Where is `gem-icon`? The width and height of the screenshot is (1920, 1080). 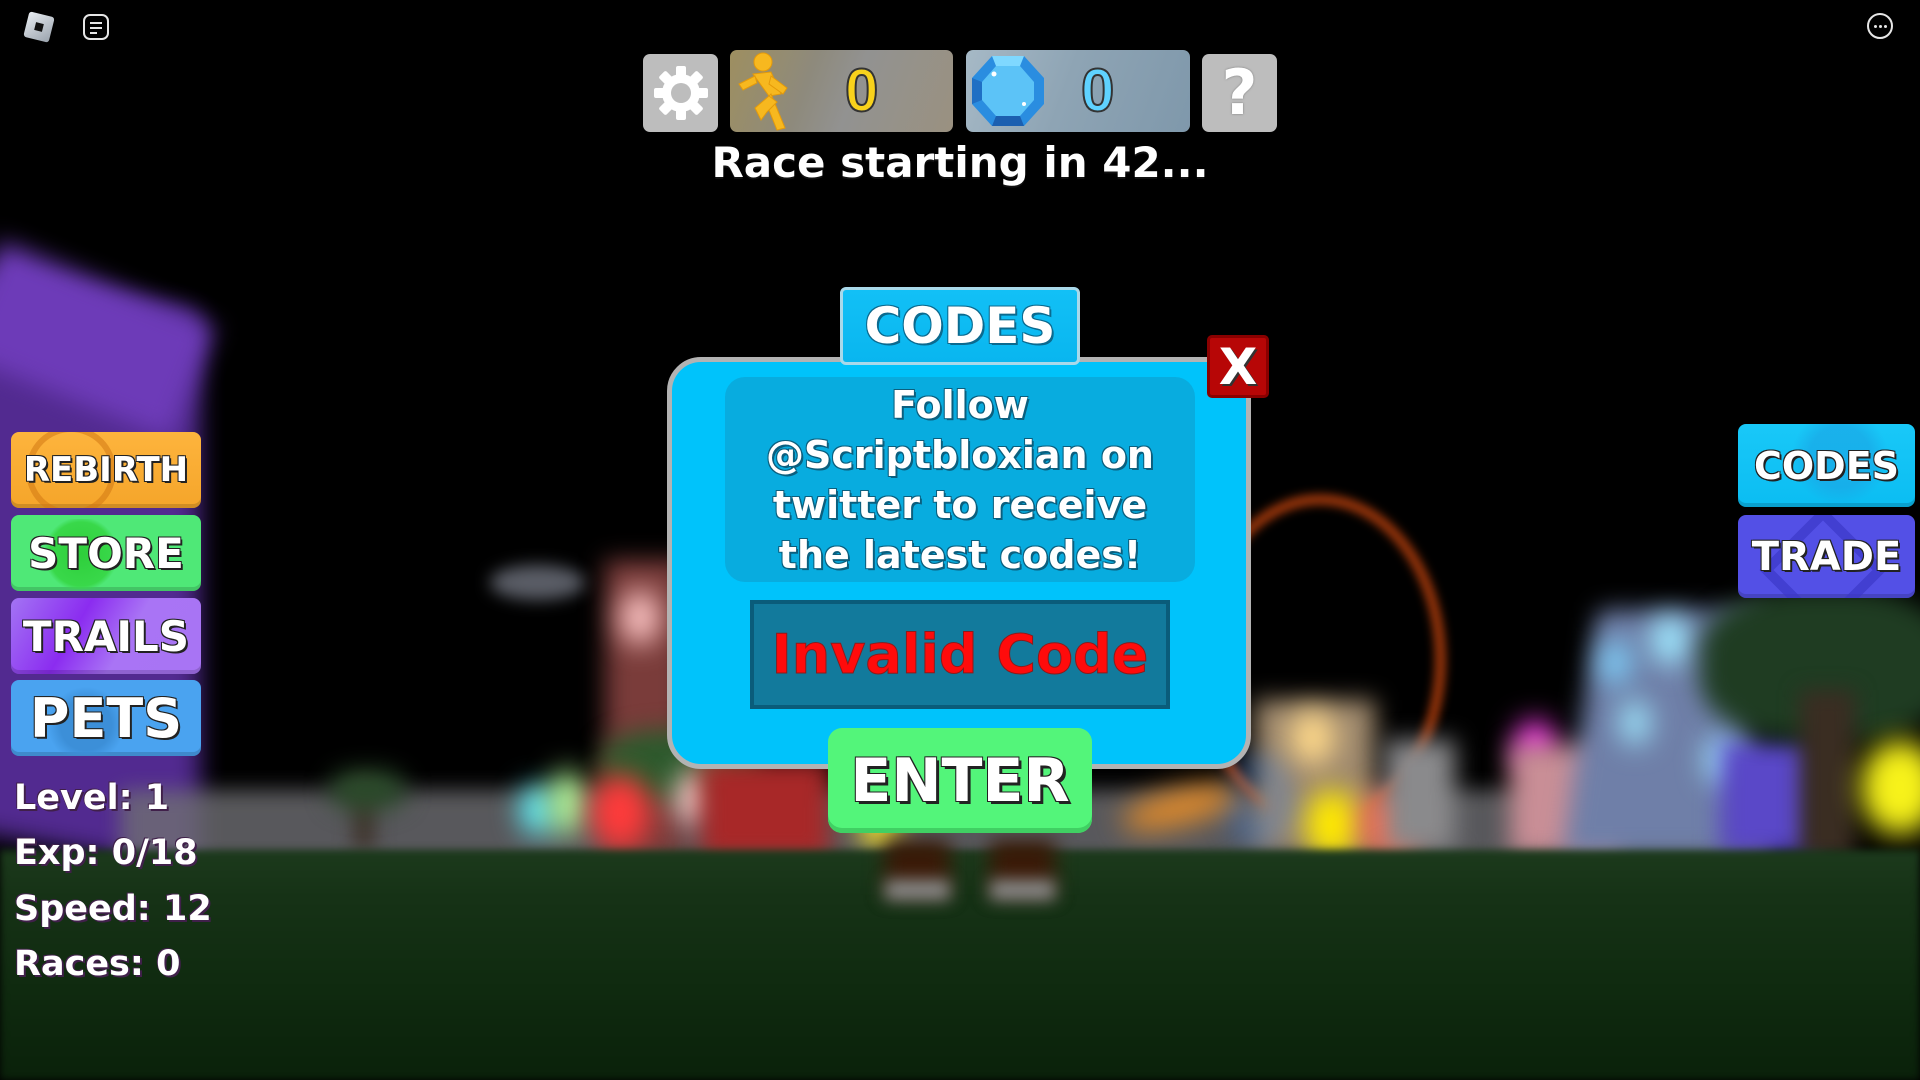
gem-icon is located at coordinates (1008, 91).